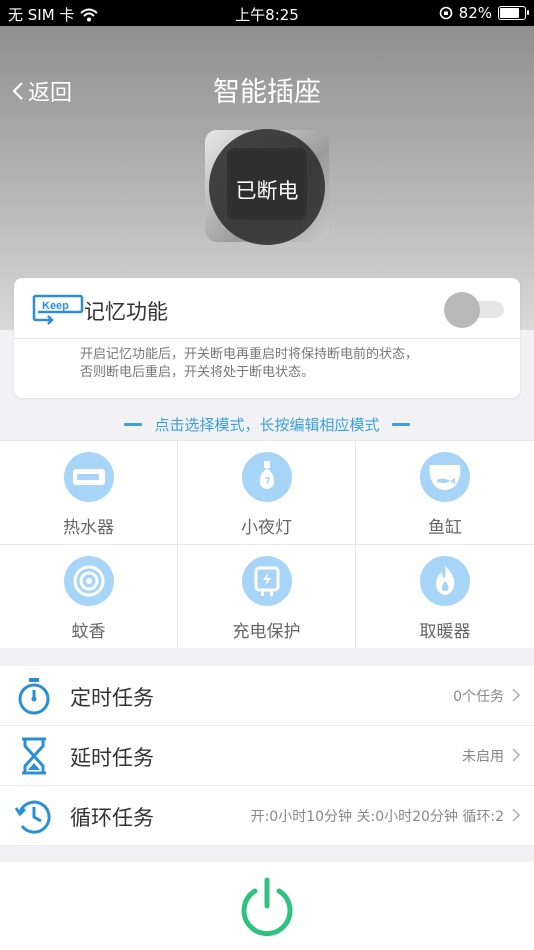 Image resolution: width=534 pixels, height=950 pixels. I want to click on power-icon, so click(267, 907).